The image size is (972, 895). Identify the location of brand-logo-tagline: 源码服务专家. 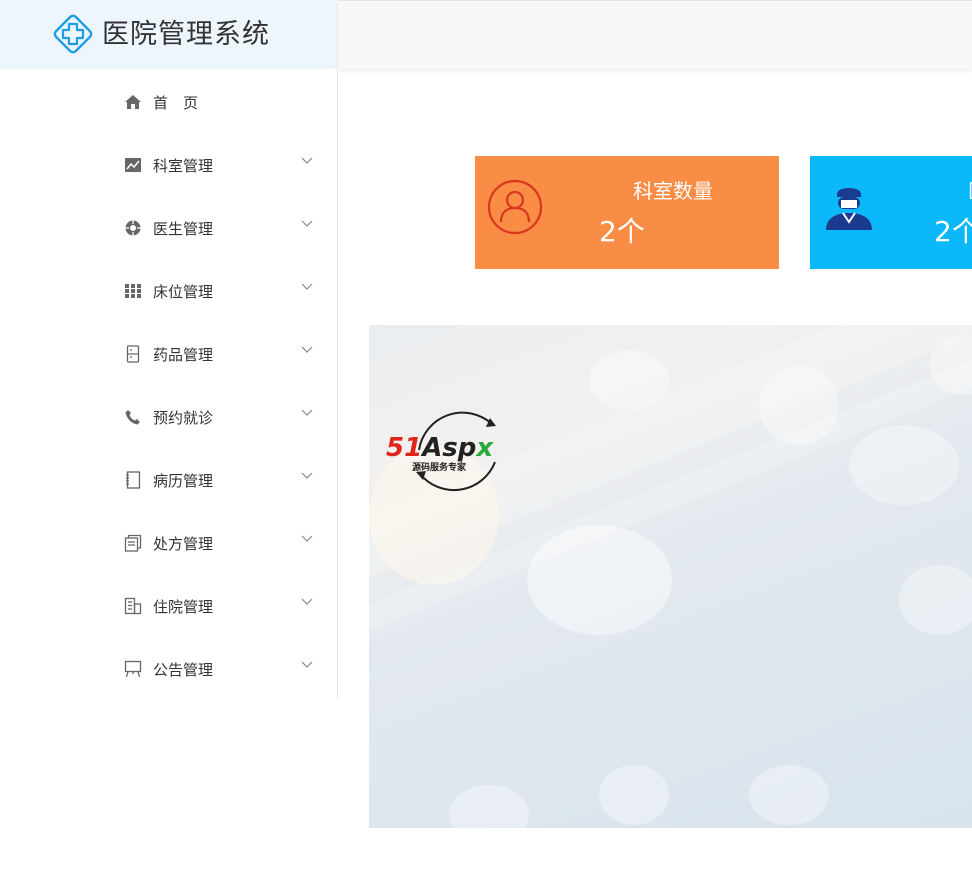
(439, 467).